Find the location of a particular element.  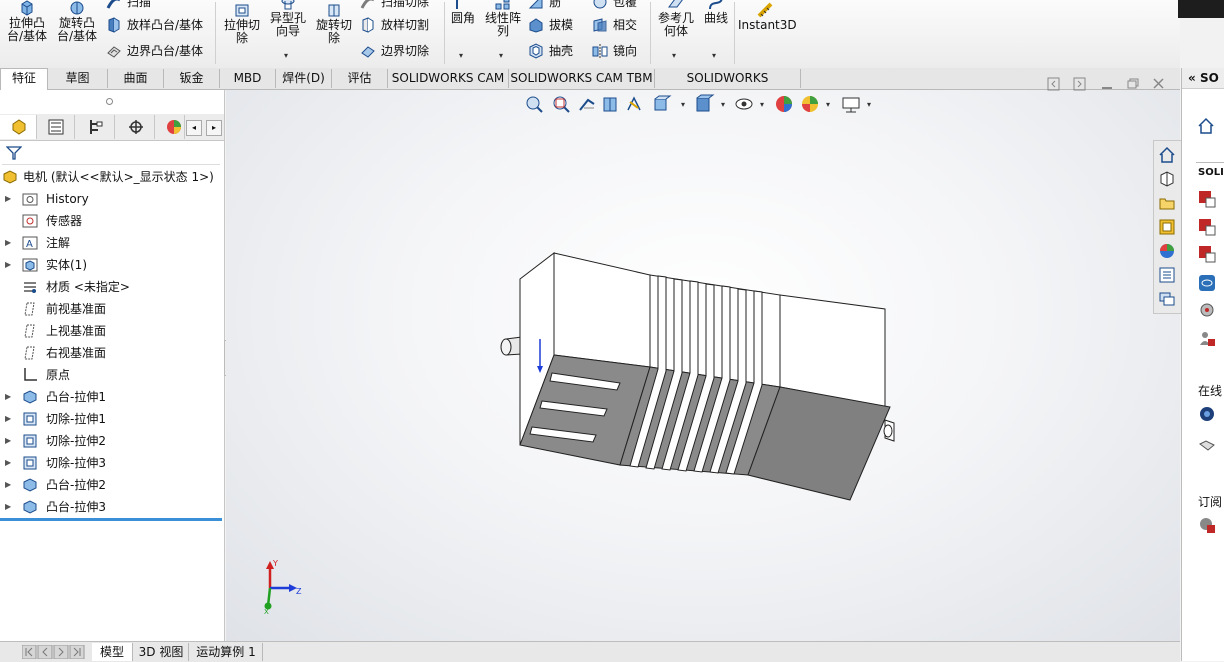

tab-features: 特征 is located at coordinates (24, 79).